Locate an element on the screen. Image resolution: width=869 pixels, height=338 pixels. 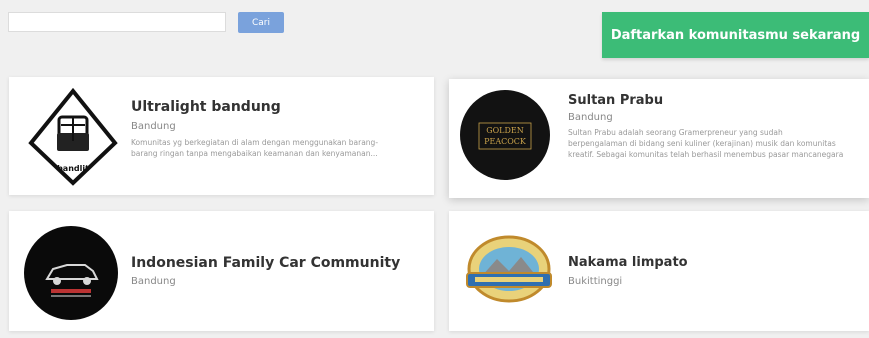
community-name: Indonesian Family Car Community is located at coordinates (265, 263).